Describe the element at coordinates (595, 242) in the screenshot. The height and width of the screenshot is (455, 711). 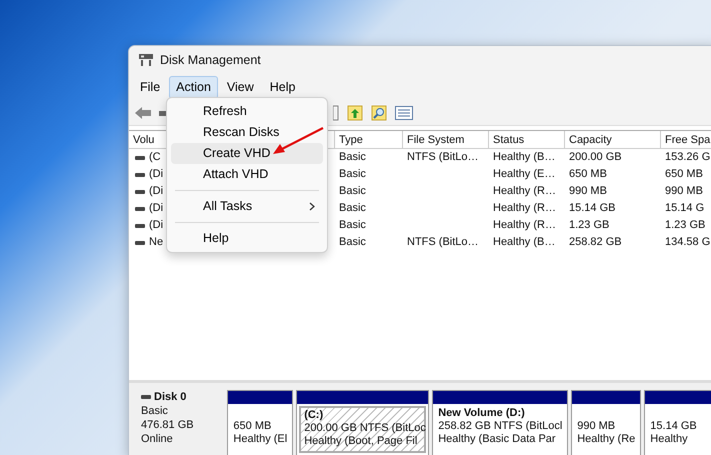
I see `table-cell-text: 258.82 GB` at that location.